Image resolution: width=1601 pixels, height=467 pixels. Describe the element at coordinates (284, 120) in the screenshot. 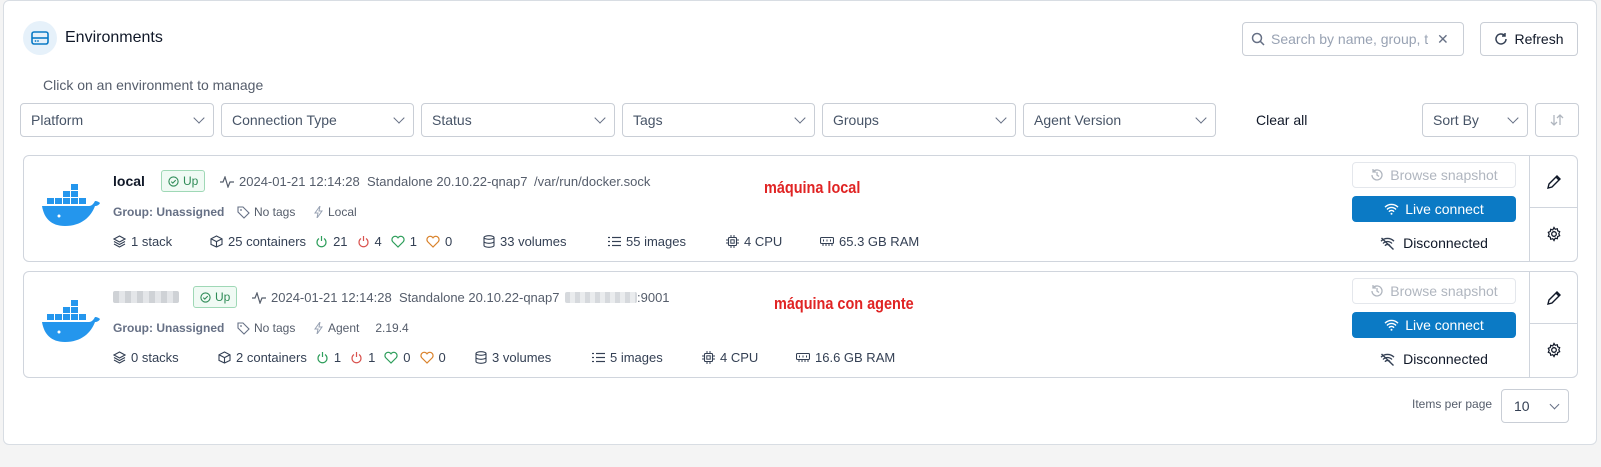

I see `connection-type-filter-label: Connection Type` at that location.